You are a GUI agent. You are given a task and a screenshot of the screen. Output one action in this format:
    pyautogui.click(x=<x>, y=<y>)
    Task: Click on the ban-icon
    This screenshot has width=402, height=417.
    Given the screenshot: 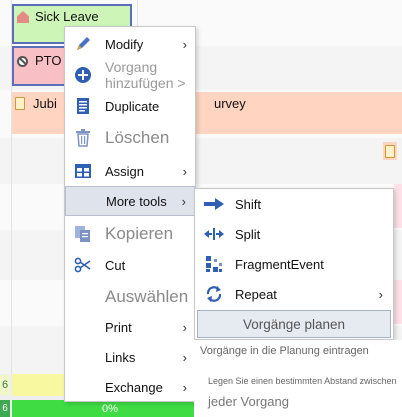 What is the action you would take?
    pyautogui.click(x=23, y=60)
    